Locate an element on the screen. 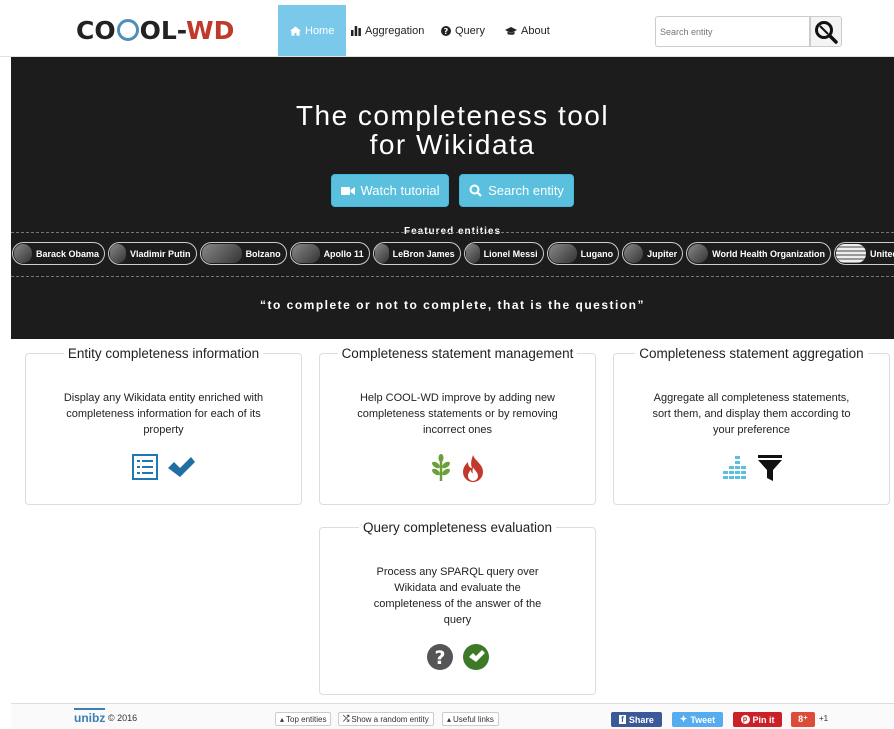  nav-query: ? Query is located at coordinates (463, 30).